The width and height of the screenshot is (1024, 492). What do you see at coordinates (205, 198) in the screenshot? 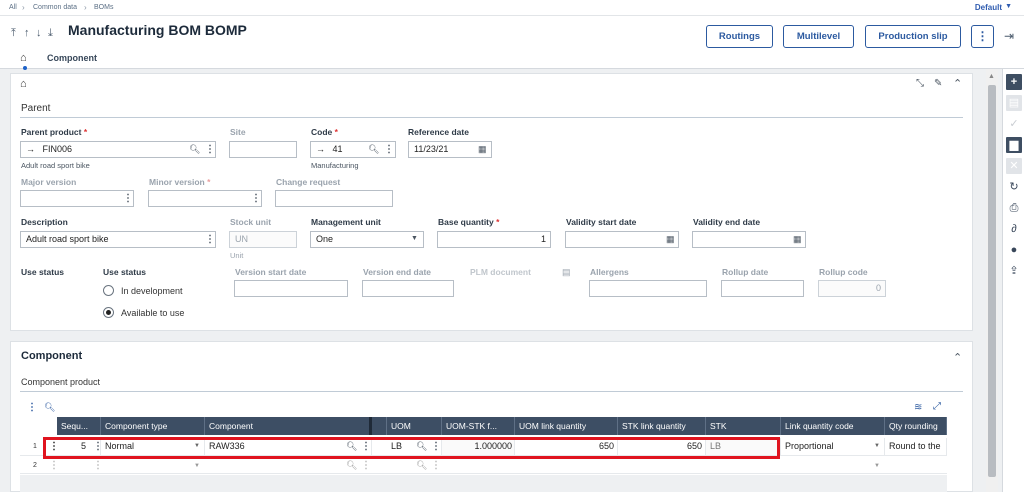
I see `minor-version-field` at bounding box center [205, 198].